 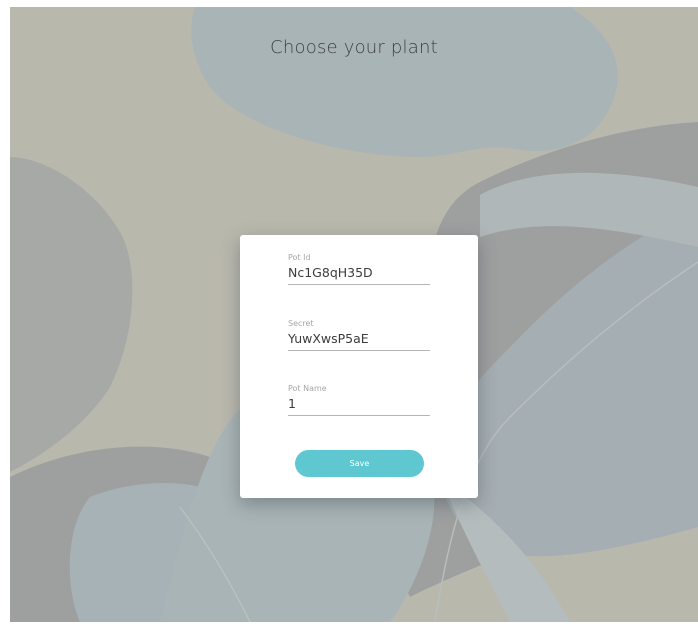 What do you see at coordinates (307, 388) in the screenshot?
I see `pot-name-label: Pot Name` at bounding box center [307, 388].